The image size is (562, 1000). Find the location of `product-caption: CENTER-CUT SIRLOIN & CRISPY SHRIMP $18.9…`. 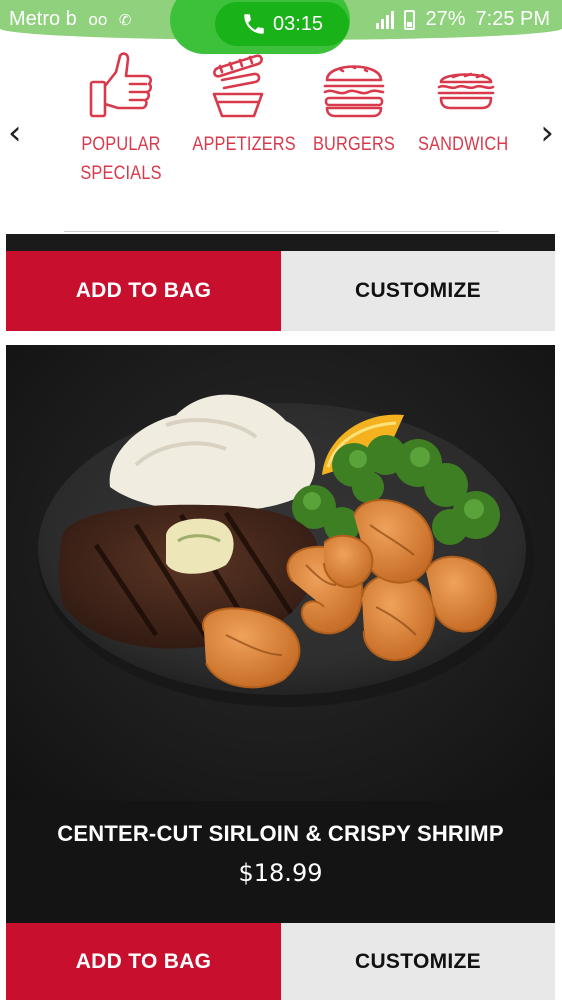

product-caption: CENTER-CUT SIRLOIN & CRISPY SHRIMP $18.9… is located at coordinates (280, 862).